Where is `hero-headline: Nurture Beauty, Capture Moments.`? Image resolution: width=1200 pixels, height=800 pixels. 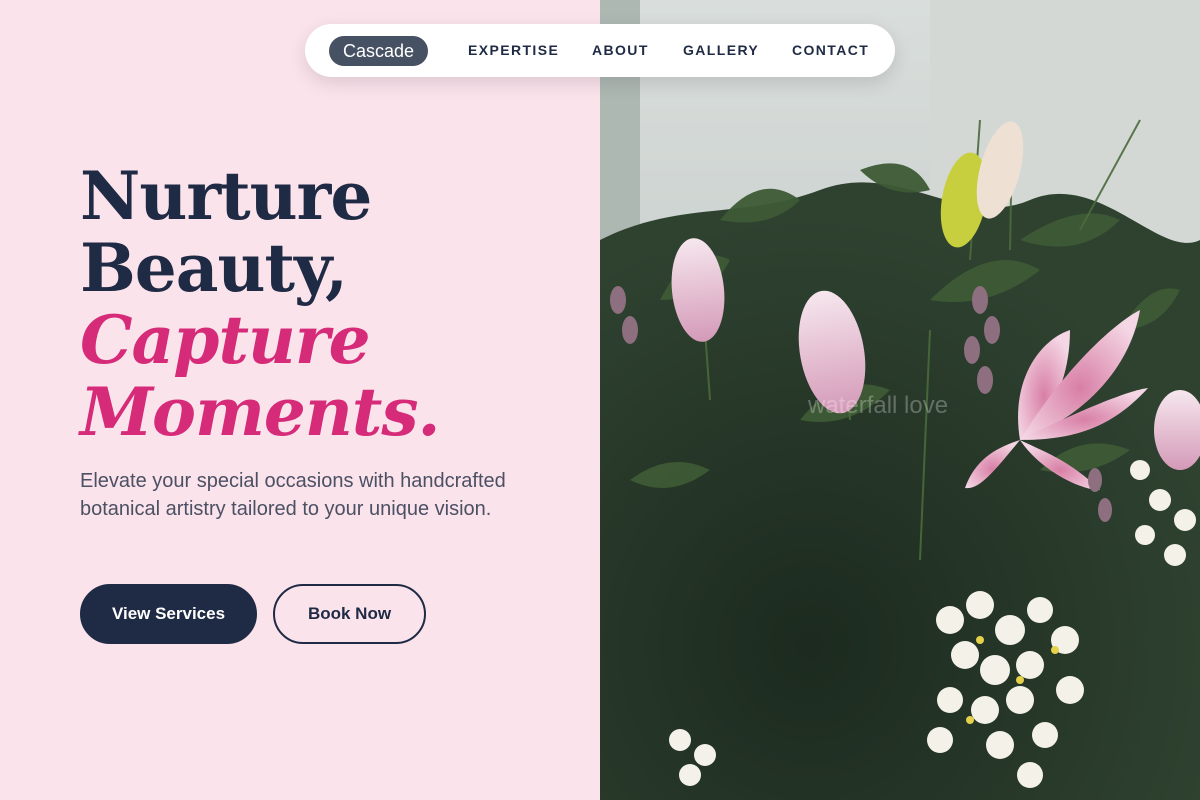
hero-headline: Nurture Beauty, Capture Moments. is located at coordinates (260, 304).